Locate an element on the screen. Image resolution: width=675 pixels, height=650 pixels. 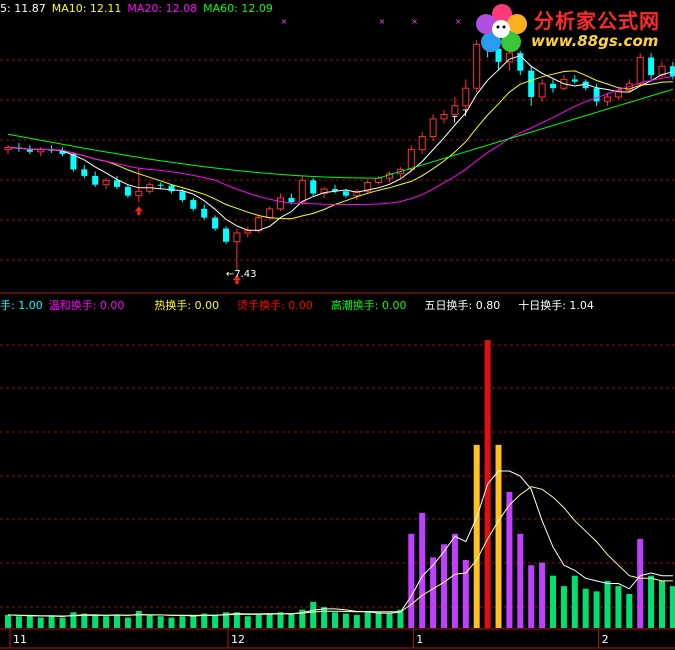
x-tick-label: 12 is located at coordinates (238, 639).